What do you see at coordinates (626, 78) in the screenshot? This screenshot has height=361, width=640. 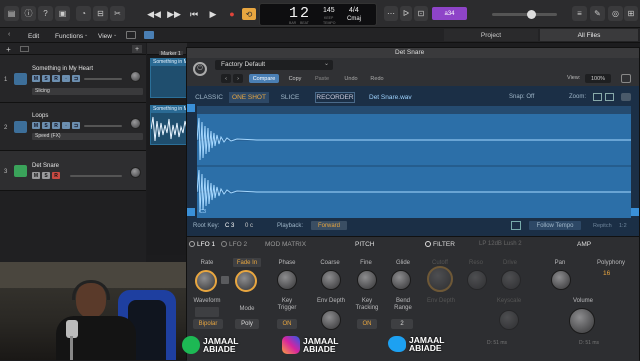 I see `link-icon` at bounding box center [626, 78].